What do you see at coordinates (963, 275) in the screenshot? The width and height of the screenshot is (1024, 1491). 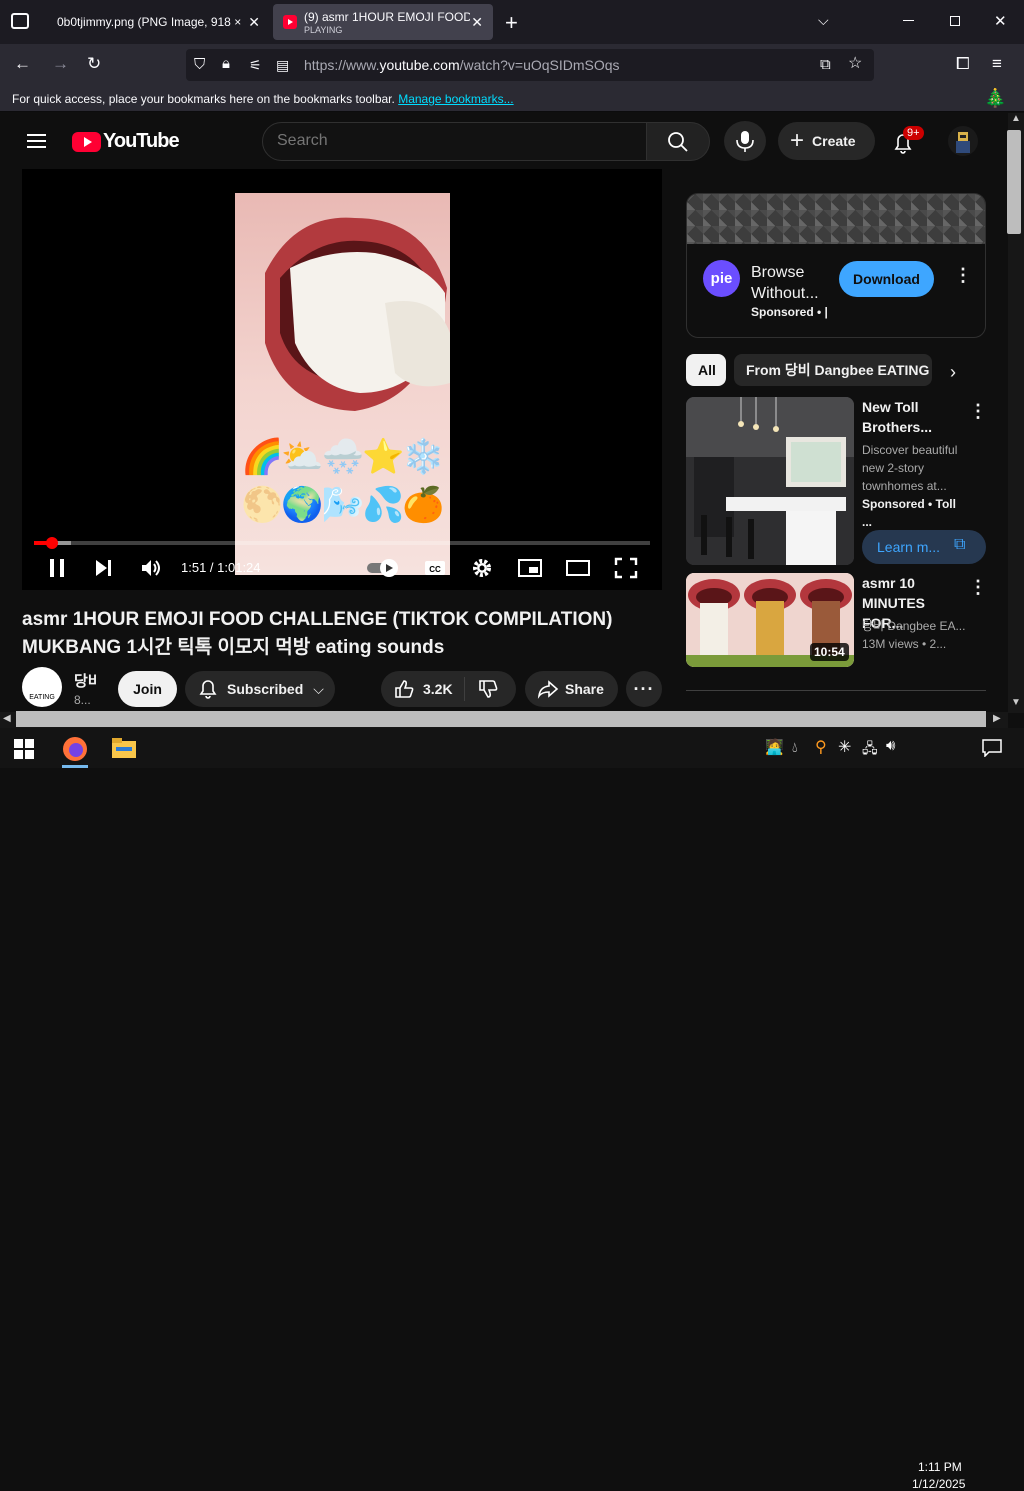 I see `ad-more-options-icon: ⋮` at bounding box center [963, 275].